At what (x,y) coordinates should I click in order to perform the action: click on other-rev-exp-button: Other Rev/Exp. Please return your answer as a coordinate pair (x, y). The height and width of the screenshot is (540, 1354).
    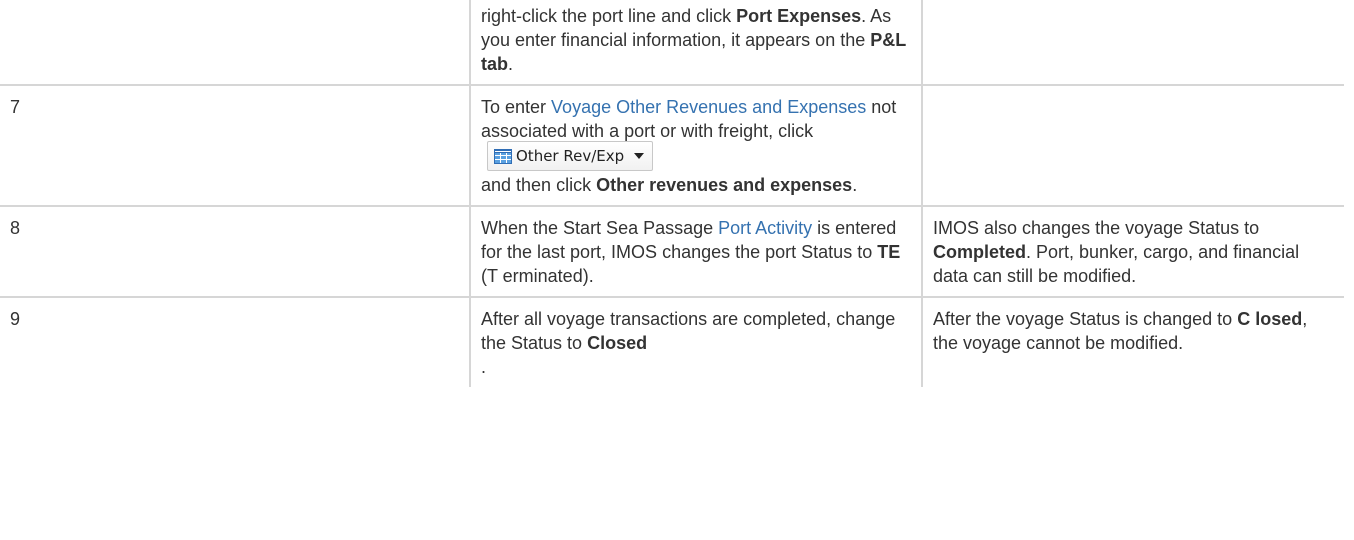
    Looking at the image, I should click on (570, 156).